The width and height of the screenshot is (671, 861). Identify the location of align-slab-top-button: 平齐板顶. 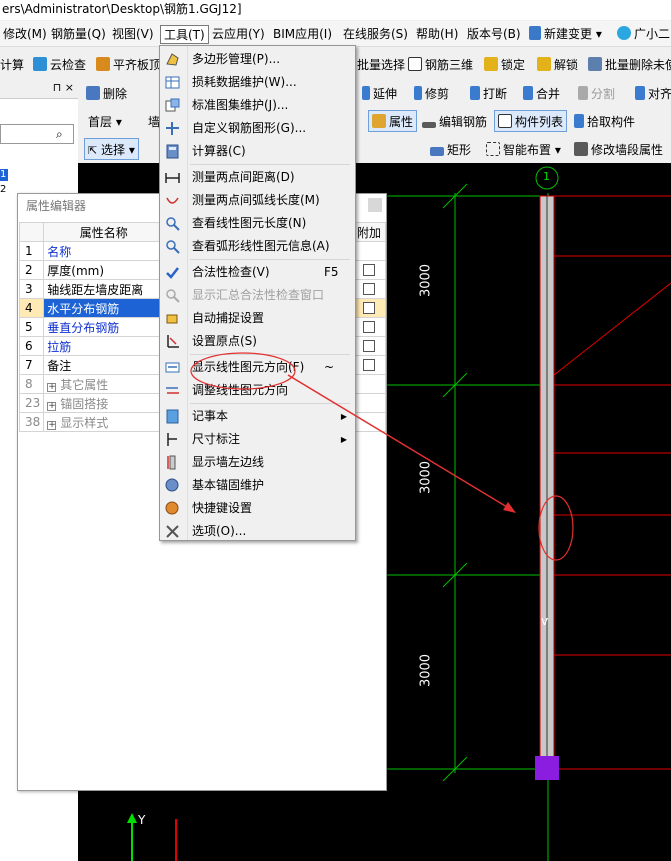
(128, 65).